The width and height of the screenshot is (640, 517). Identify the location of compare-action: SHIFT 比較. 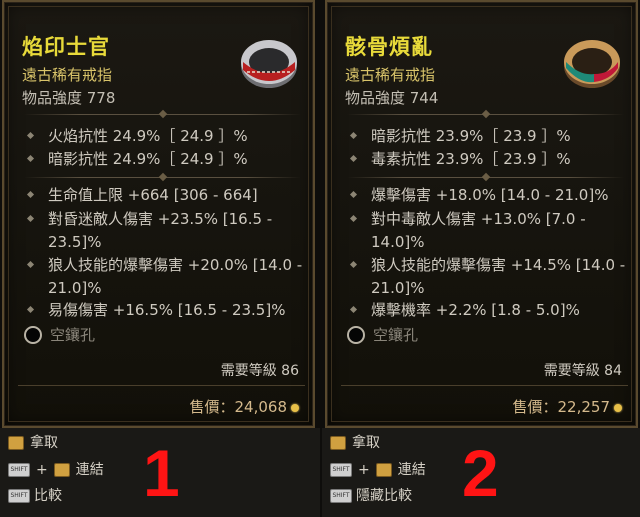
(35, 496).